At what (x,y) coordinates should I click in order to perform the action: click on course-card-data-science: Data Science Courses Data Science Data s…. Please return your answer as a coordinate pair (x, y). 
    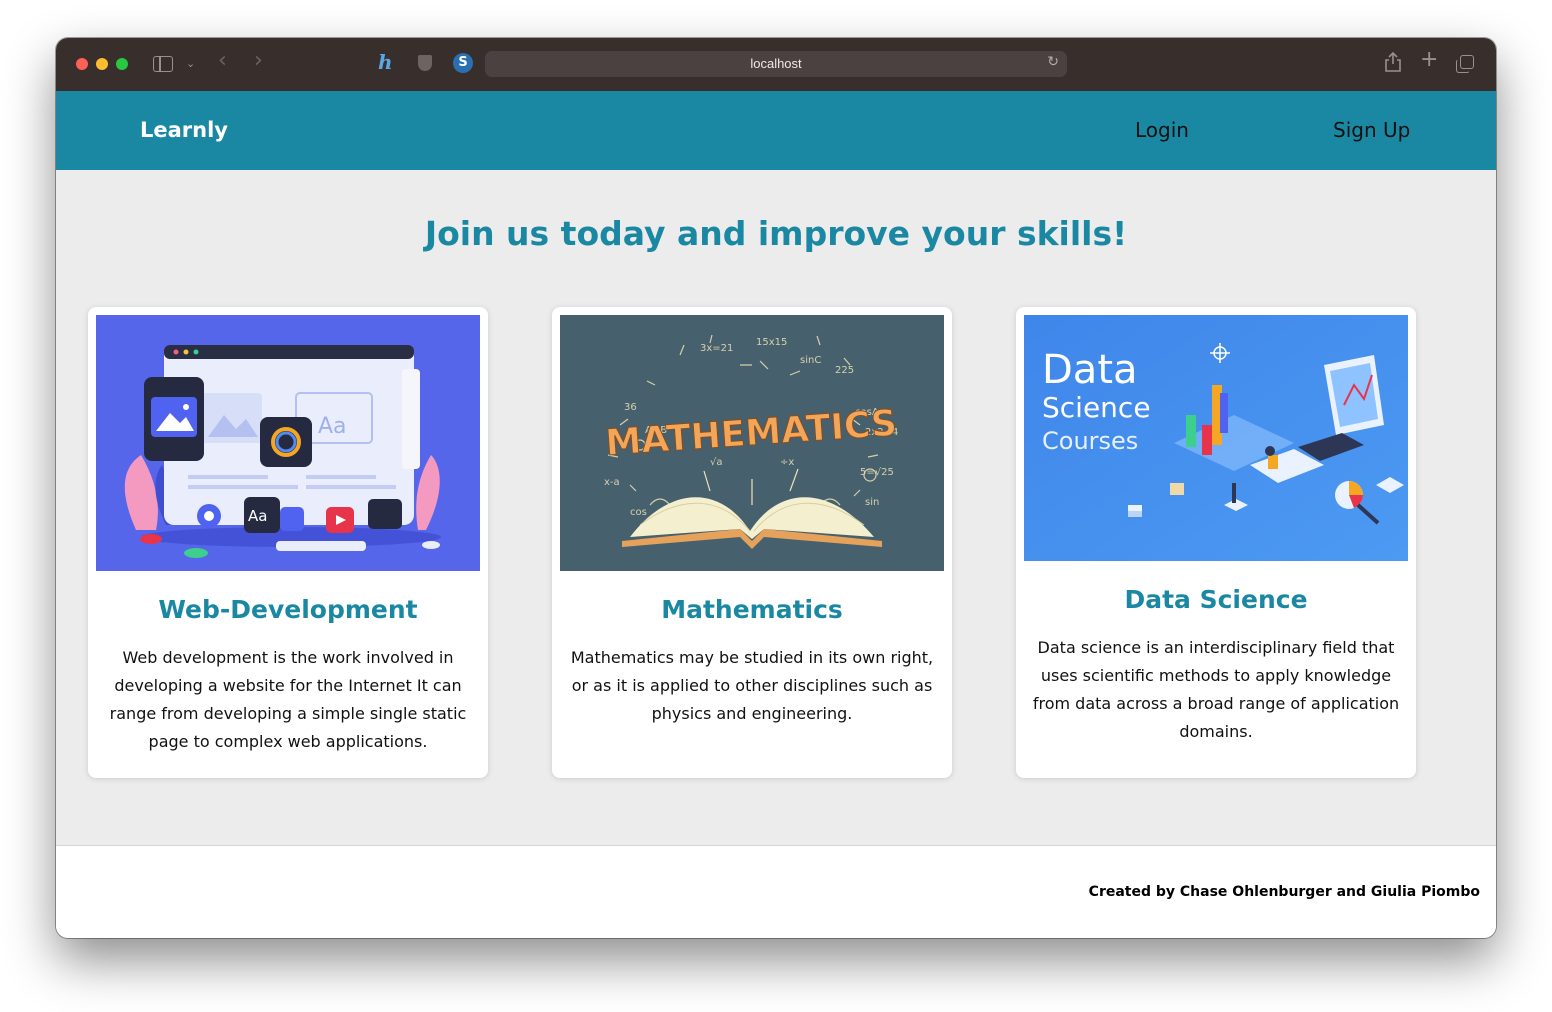
    Looking at the image, I should click on (1216, 542).